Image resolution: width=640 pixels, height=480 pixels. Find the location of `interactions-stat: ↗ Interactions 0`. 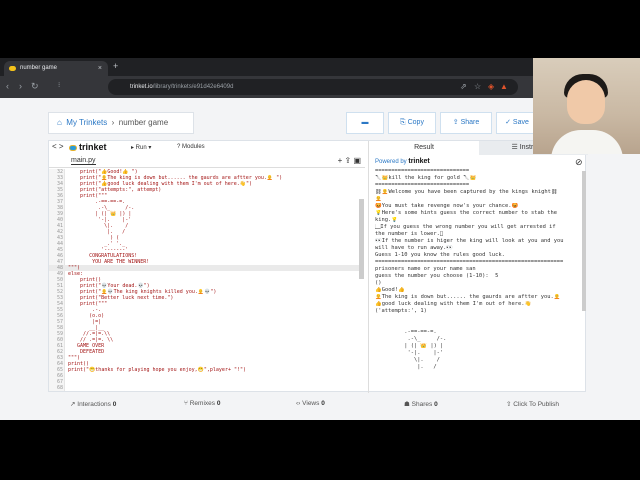

interactions-stat: ↗ Interactions 0 is located at coordinates (93, 404).